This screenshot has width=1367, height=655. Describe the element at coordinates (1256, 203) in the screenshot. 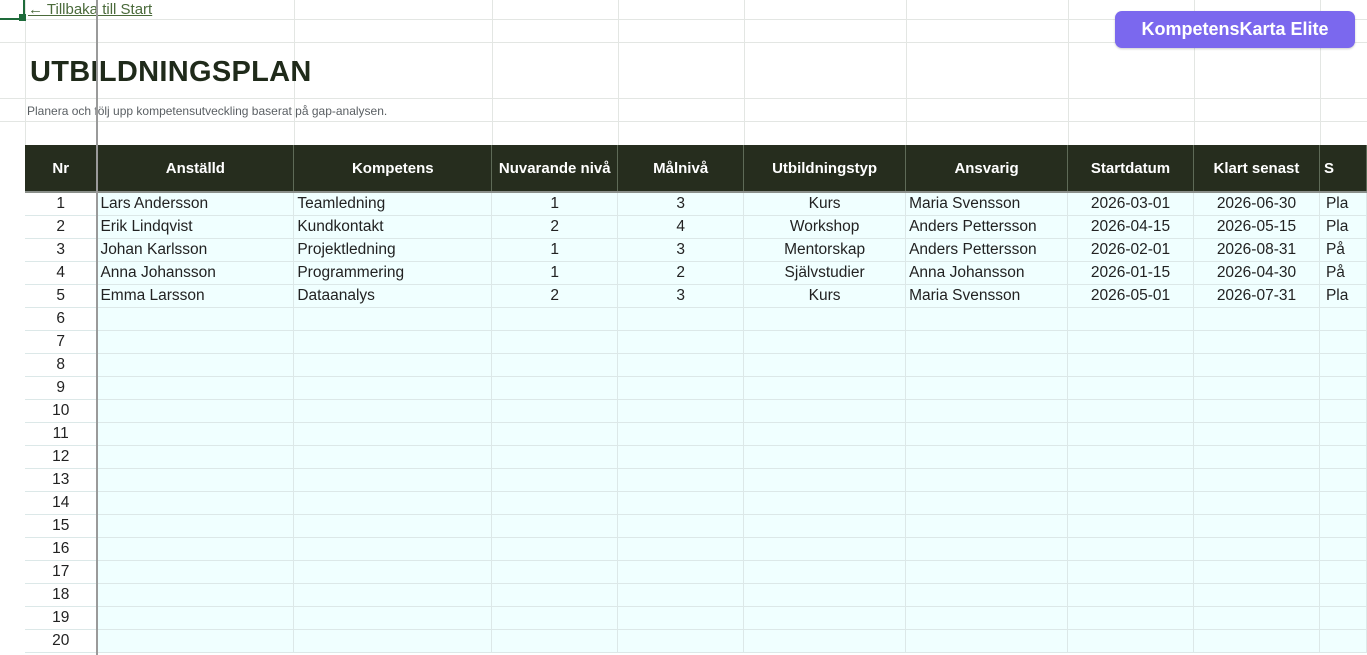

I see `cell-due-date: 2026-06-30` at that location.